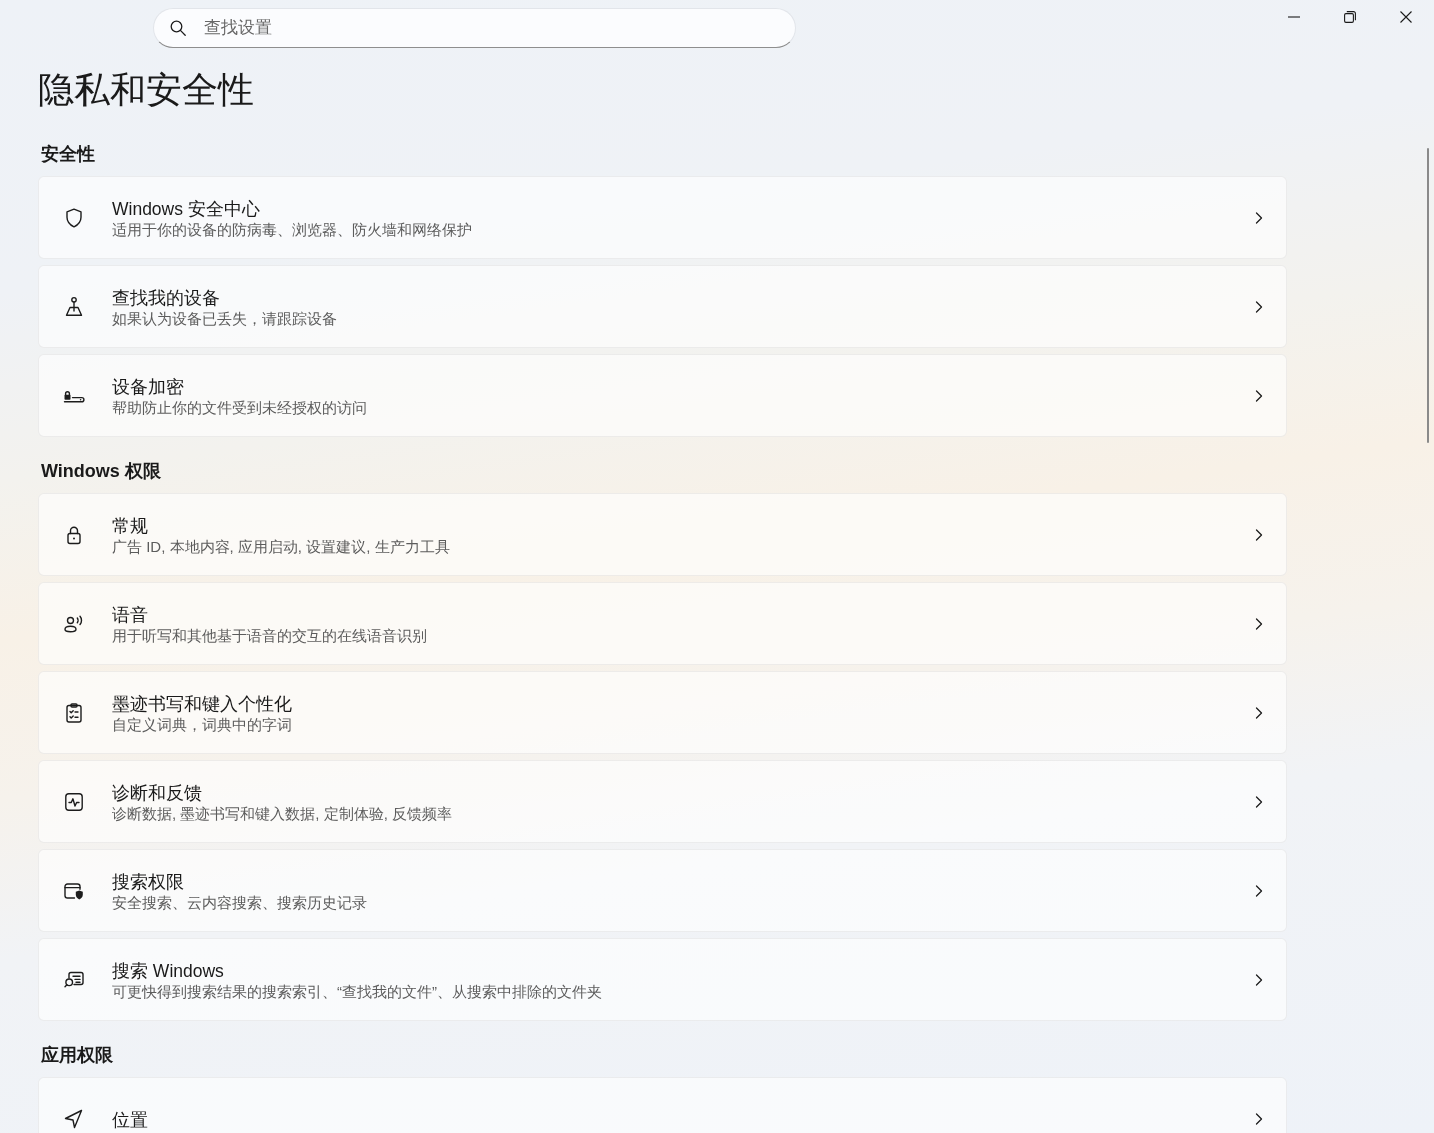  Describe the element at coordinates (662, 623) in the screenshot. I see `settings-card: 语音 用于听写和其他基于语音的交互的在线语音识别` at that location.